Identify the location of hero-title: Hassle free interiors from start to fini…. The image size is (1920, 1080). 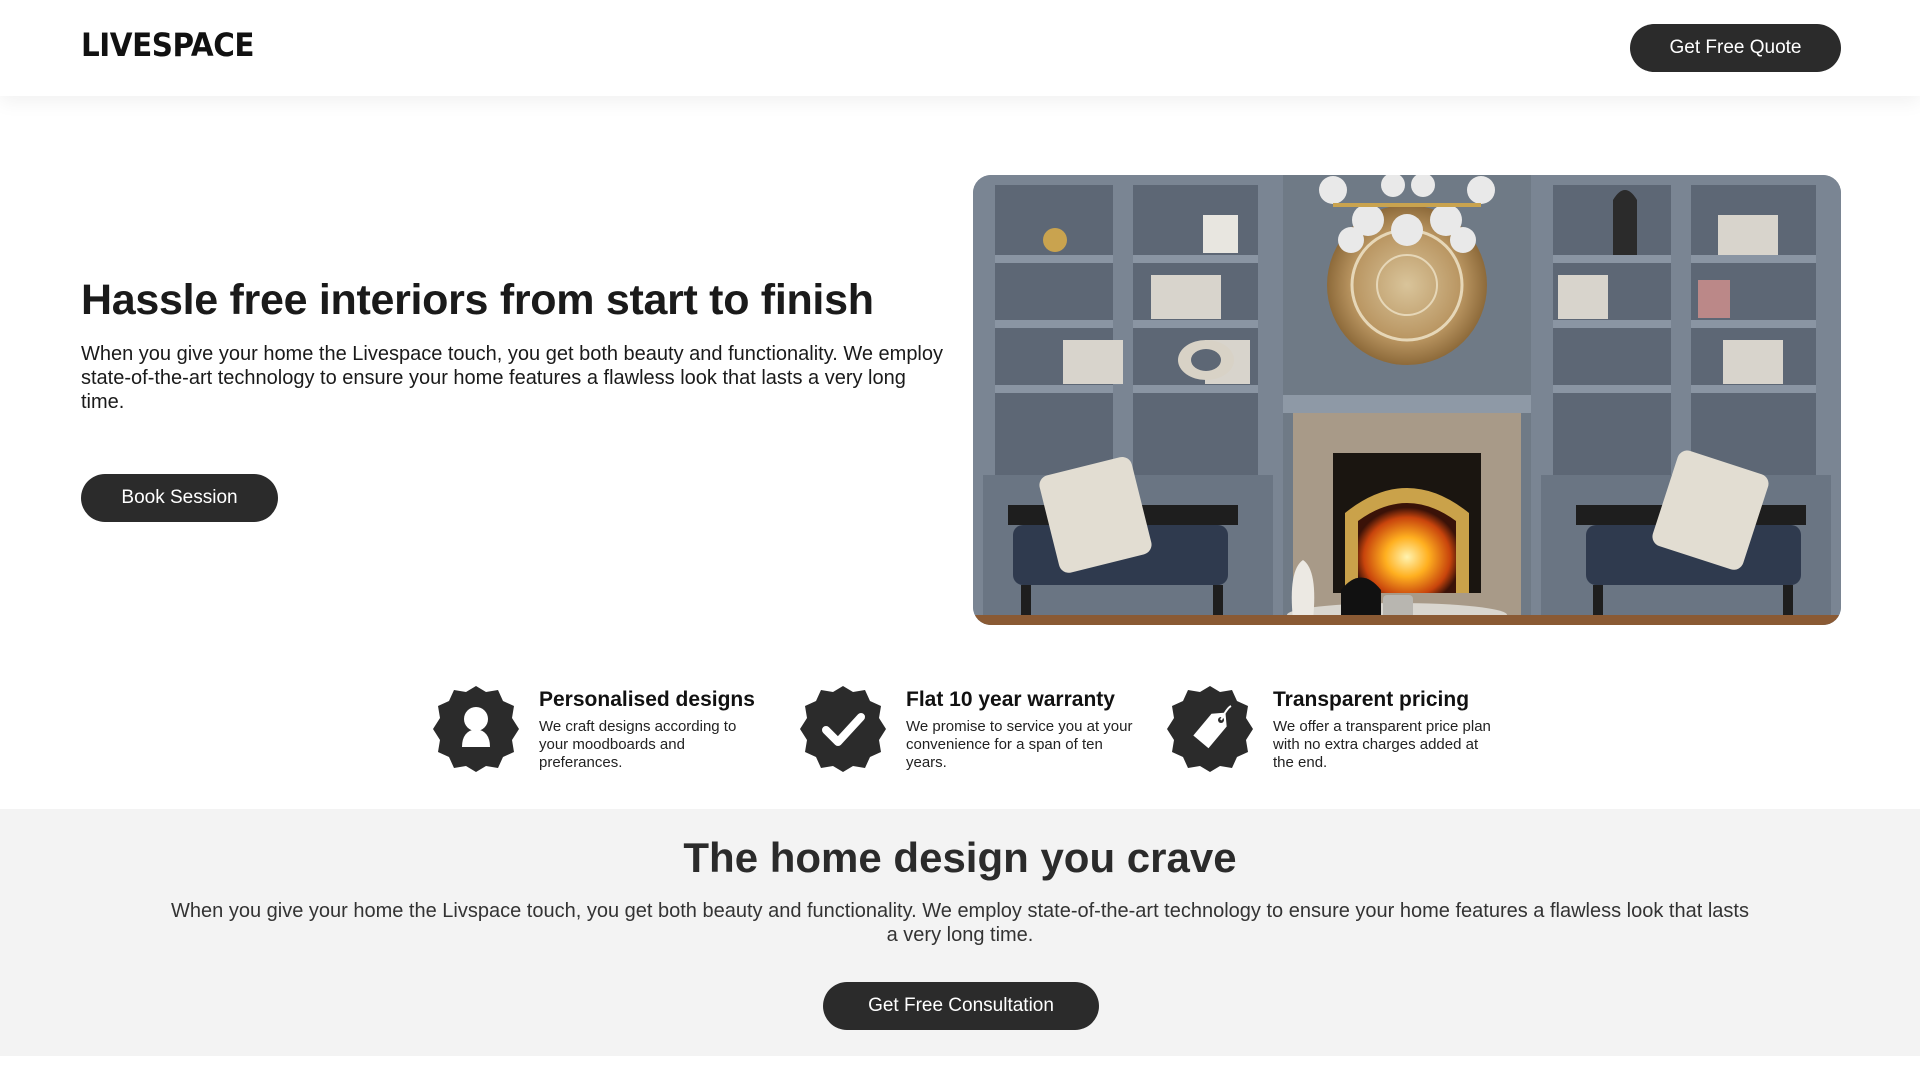
(477, 300).